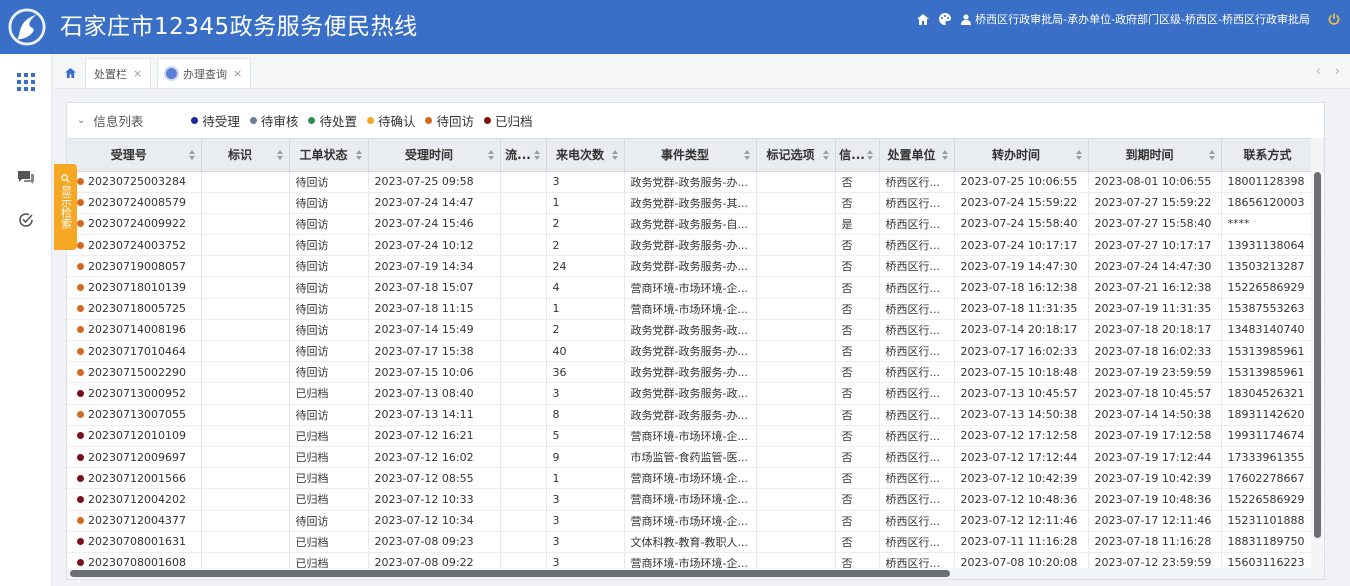 The width and height of the screenshot is (1350, 586). I want to click on cell-text: 2023-07-18 11:31:35, so click(1019, 309).